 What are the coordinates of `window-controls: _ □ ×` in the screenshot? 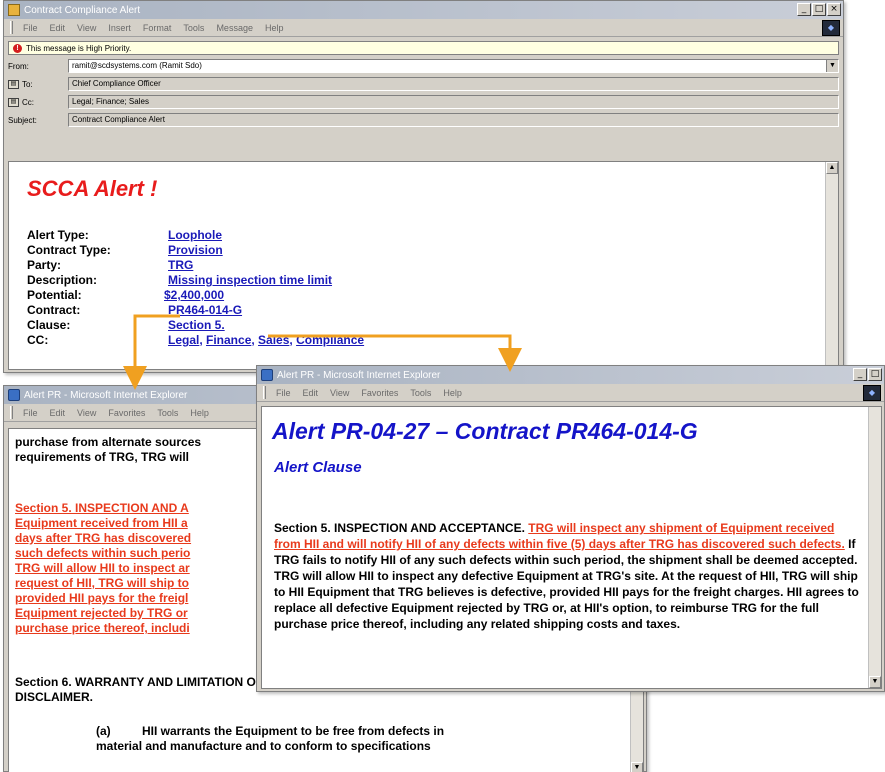 It's located at (819, 9).